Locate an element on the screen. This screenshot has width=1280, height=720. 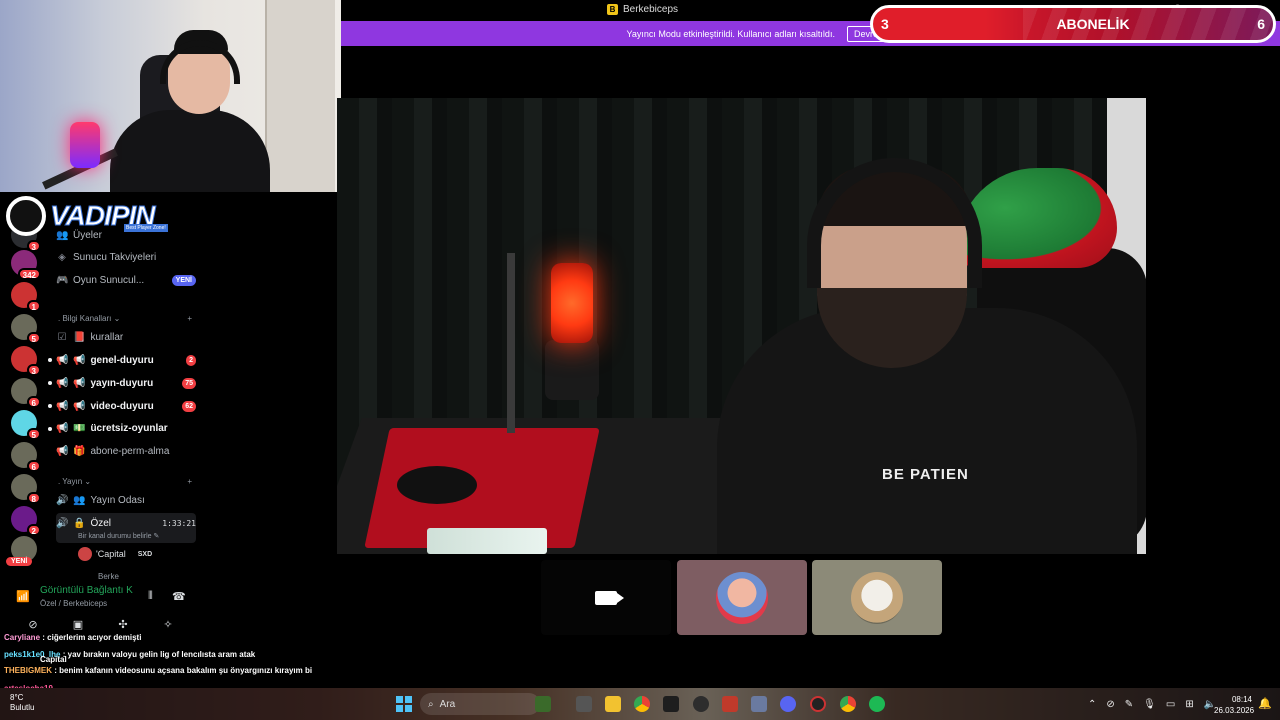
camera-off-icon: ⊘ is located at coordinates (33, 624).